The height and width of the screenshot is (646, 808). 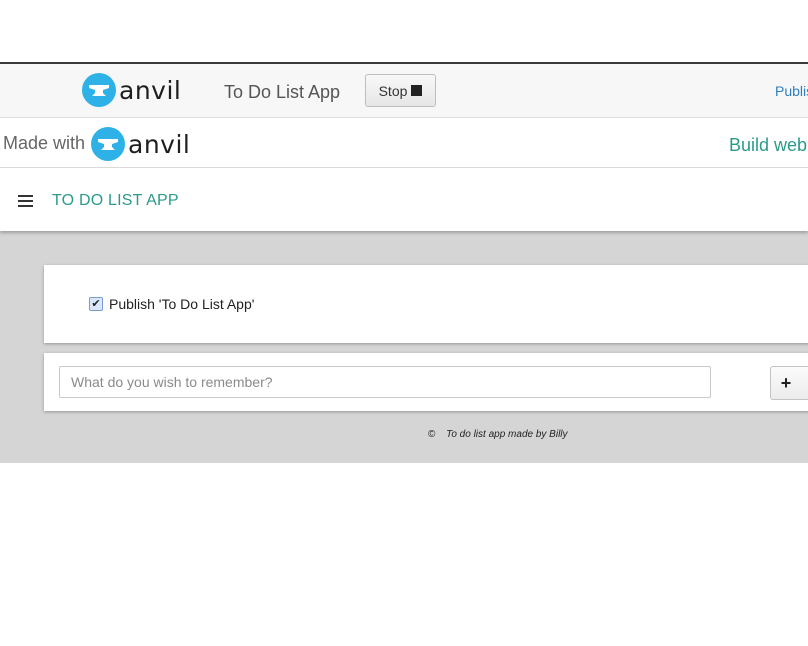 I want to click on add-todo-button: +, so click(x=789, y=383).